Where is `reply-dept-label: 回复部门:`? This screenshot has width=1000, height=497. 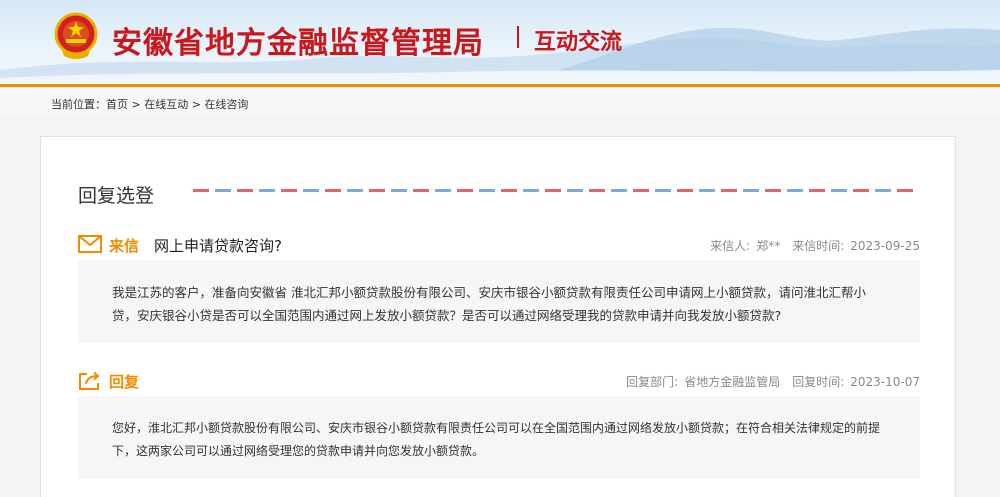 reply-dept-label: 回复部门: is located at coordinates (652, 382).